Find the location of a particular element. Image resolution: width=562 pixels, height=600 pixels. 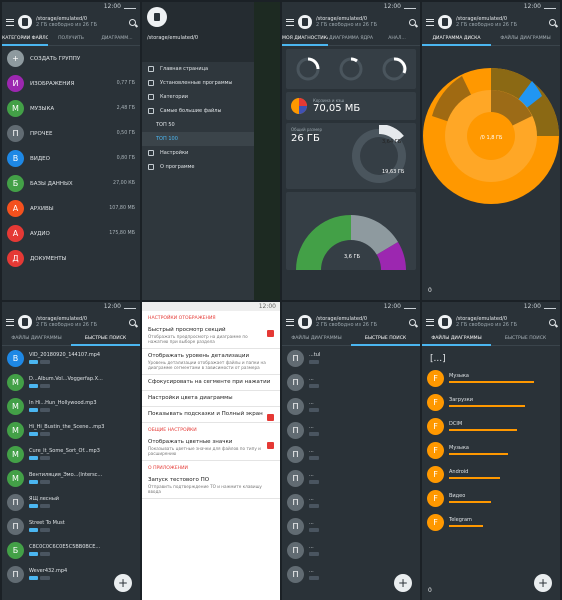

category-row: В ВИДЕО 0,80 ГБ is located at coordinates (71, 158).